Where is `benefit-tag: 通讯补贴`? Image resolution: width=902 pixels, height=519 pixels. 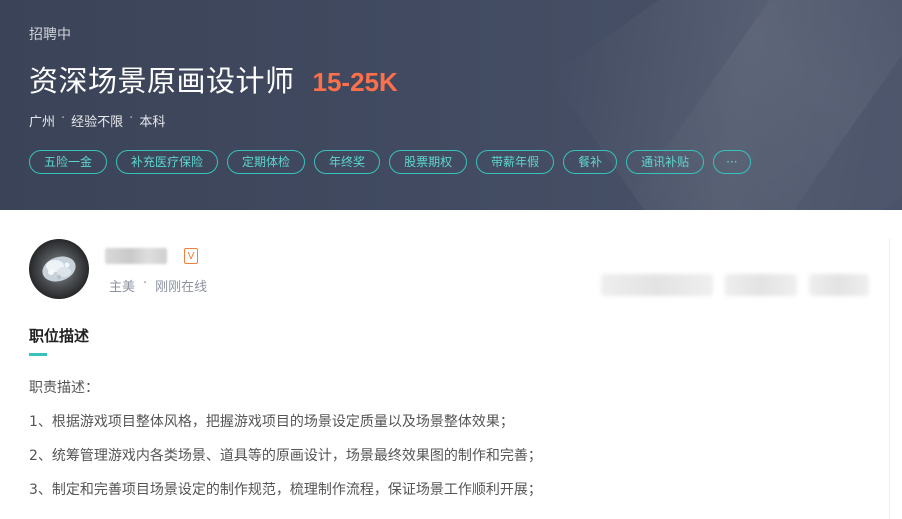
benefit-tag: 通讯补贴 is located at coordinates (665, 162).